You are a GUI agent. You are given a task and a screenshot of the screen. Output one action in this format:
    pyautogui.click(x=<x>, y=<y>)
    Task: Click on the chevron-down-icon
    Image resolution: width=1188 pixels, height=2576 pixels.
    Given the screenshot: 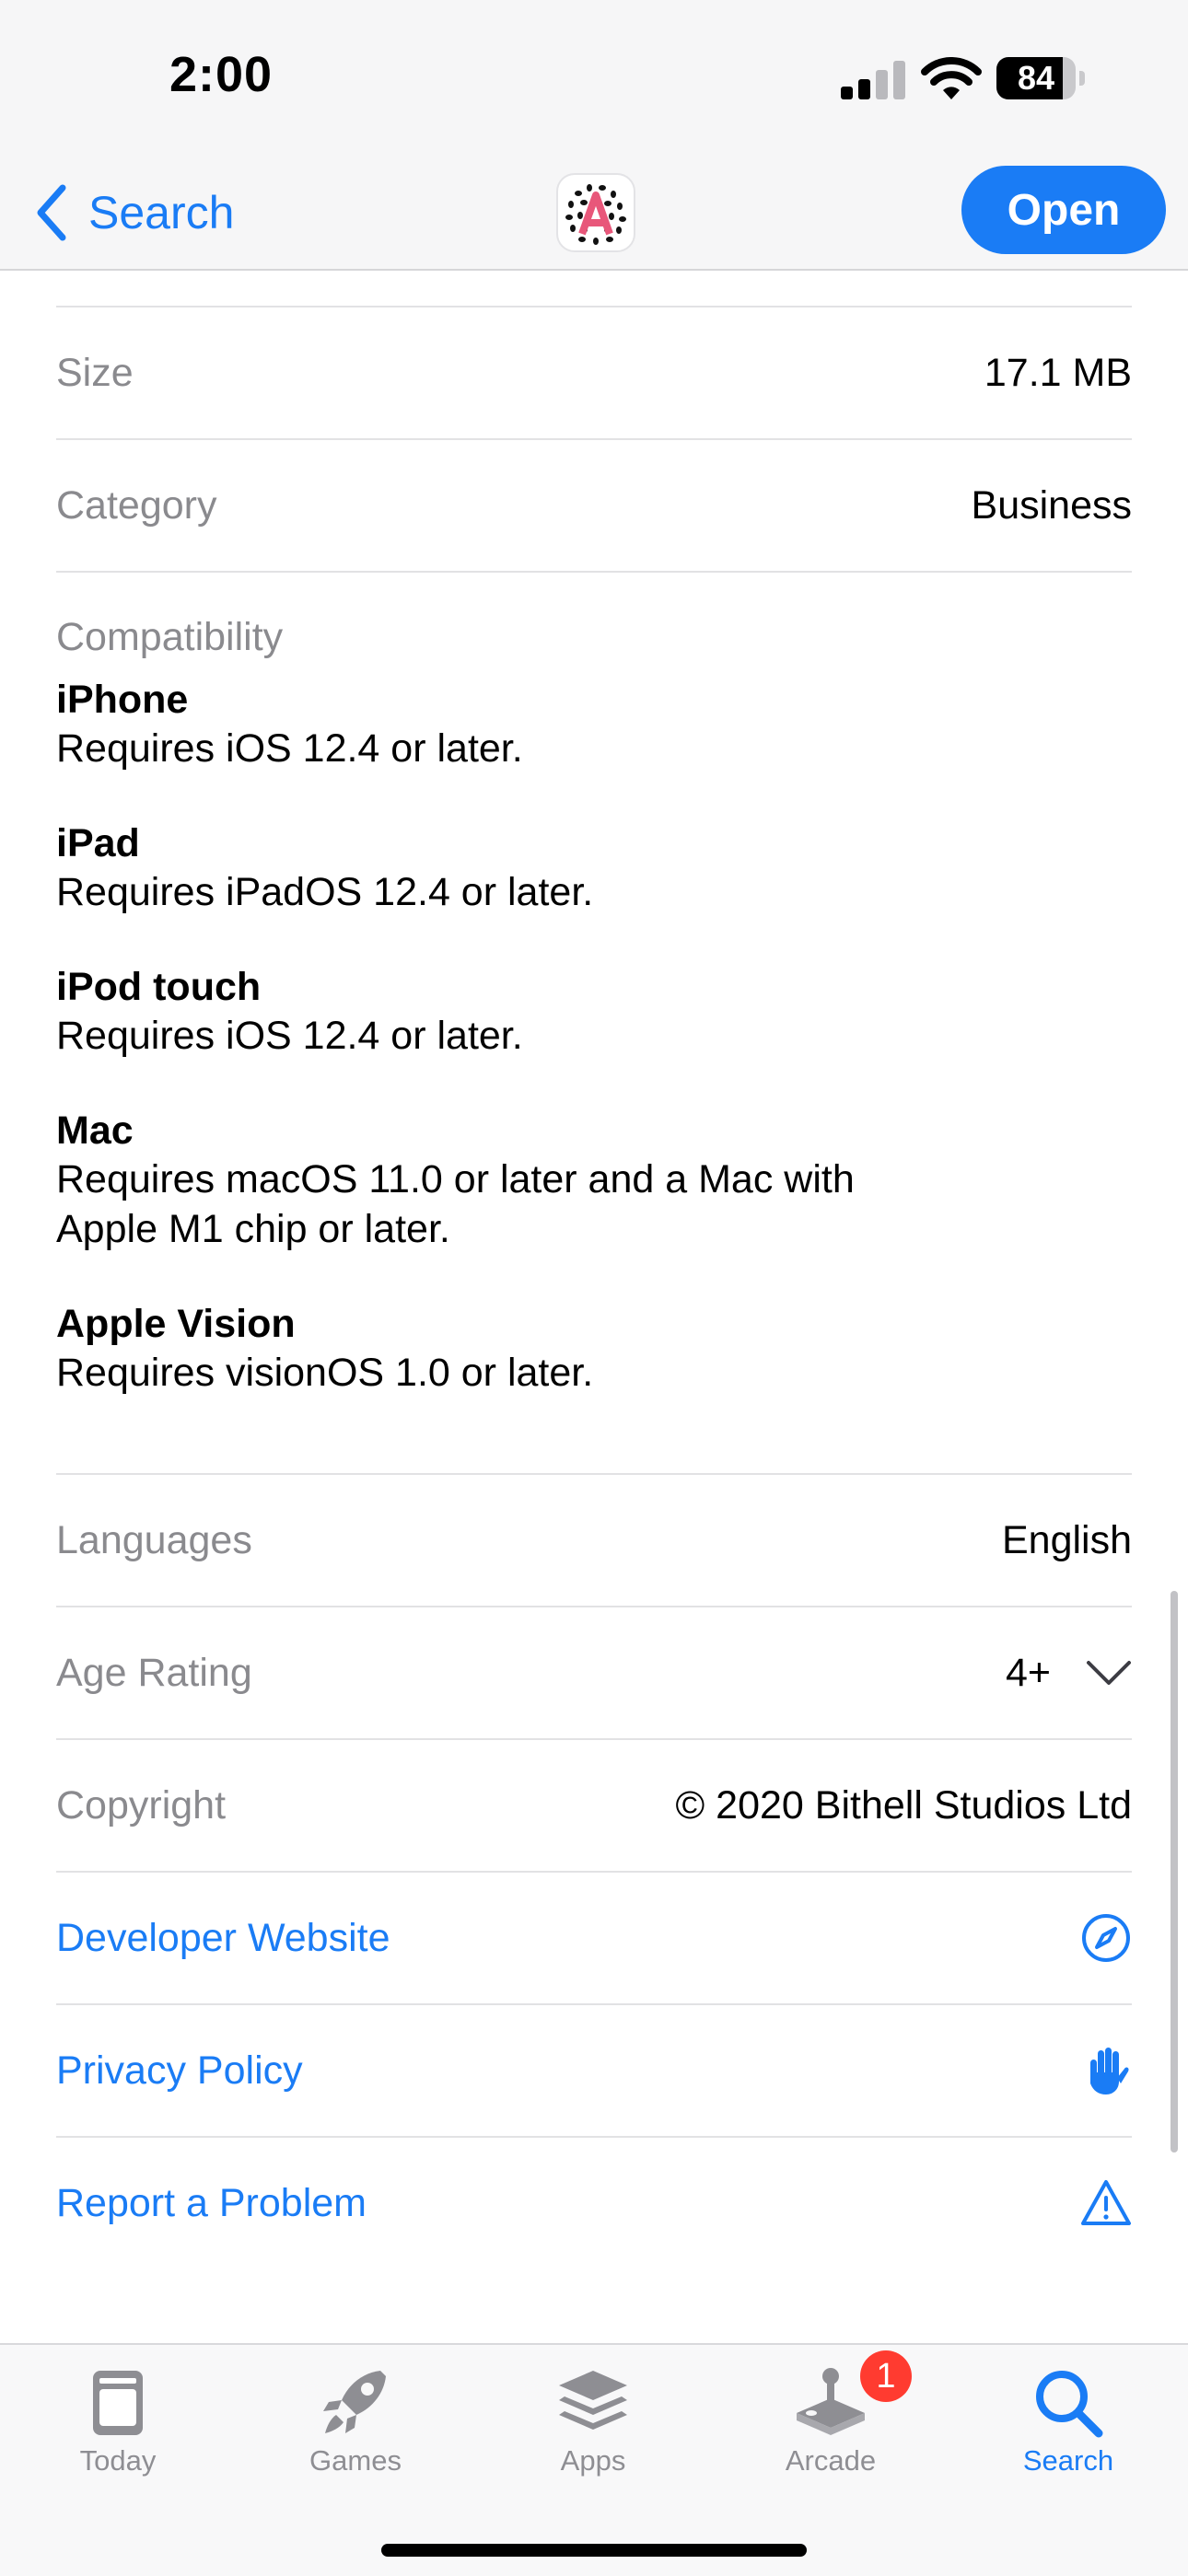 What is the action you would take?
    pyautogui.click(x=1109, y=1673)
    